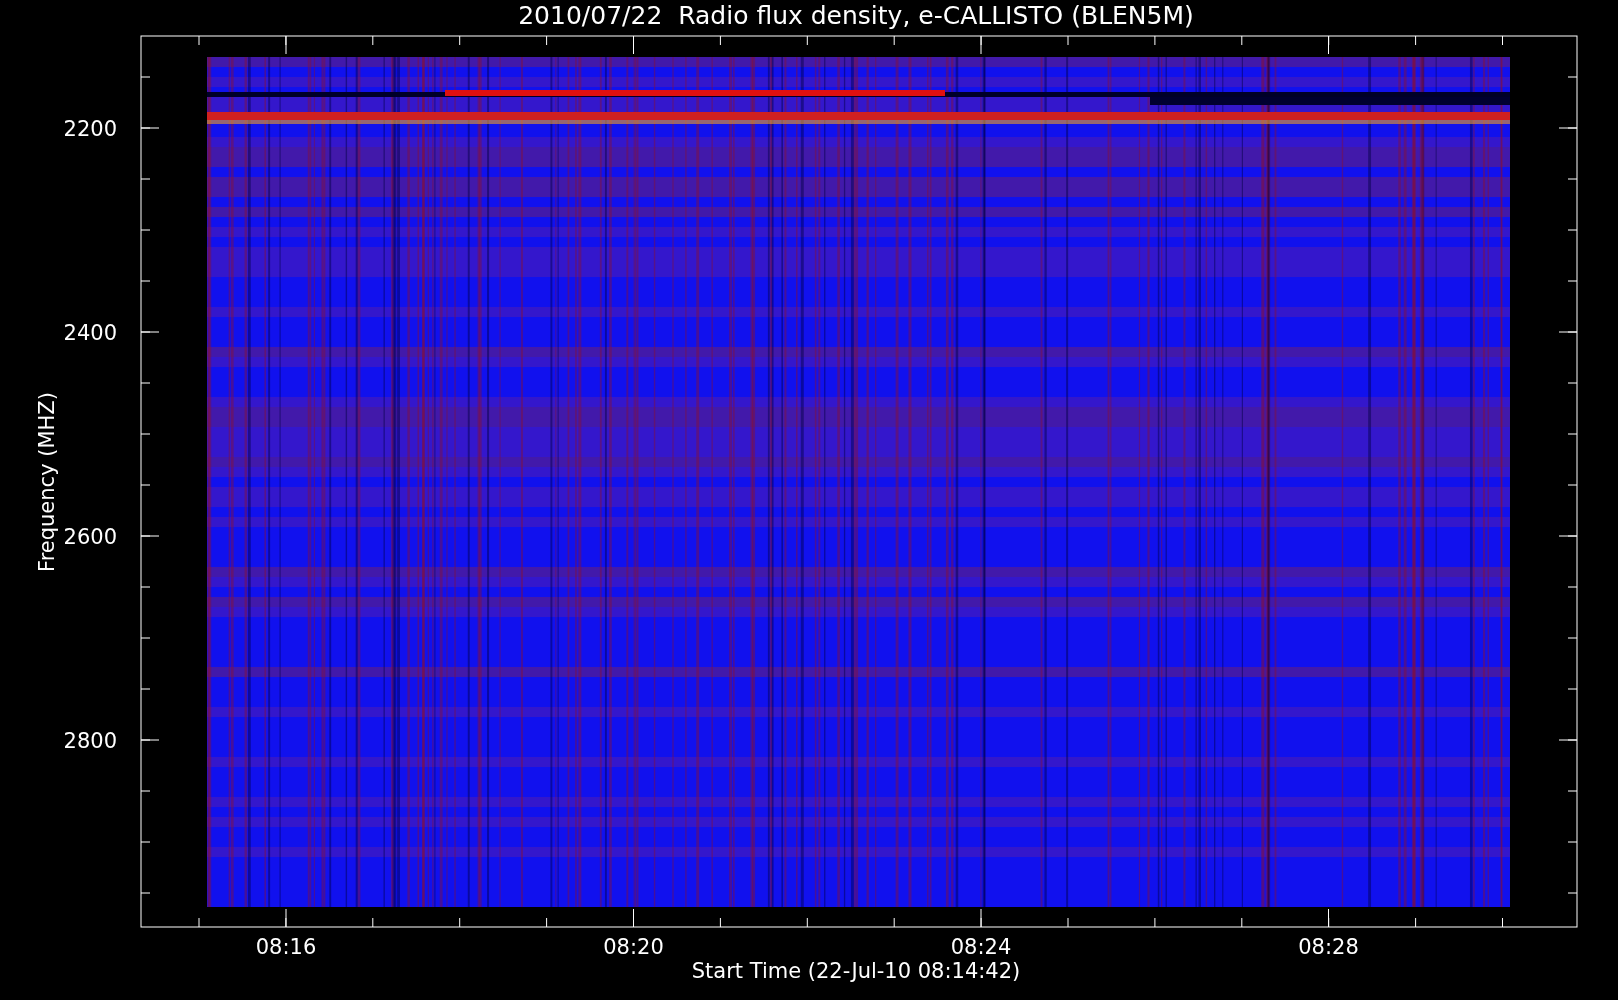 The width and height of the screenshot is (1618, 1000). Describe the element at coordinates (856, 971) in the screenshot. I see `x-axis-label: Start Time (22-Jul-10 08:14:42)` at that location.